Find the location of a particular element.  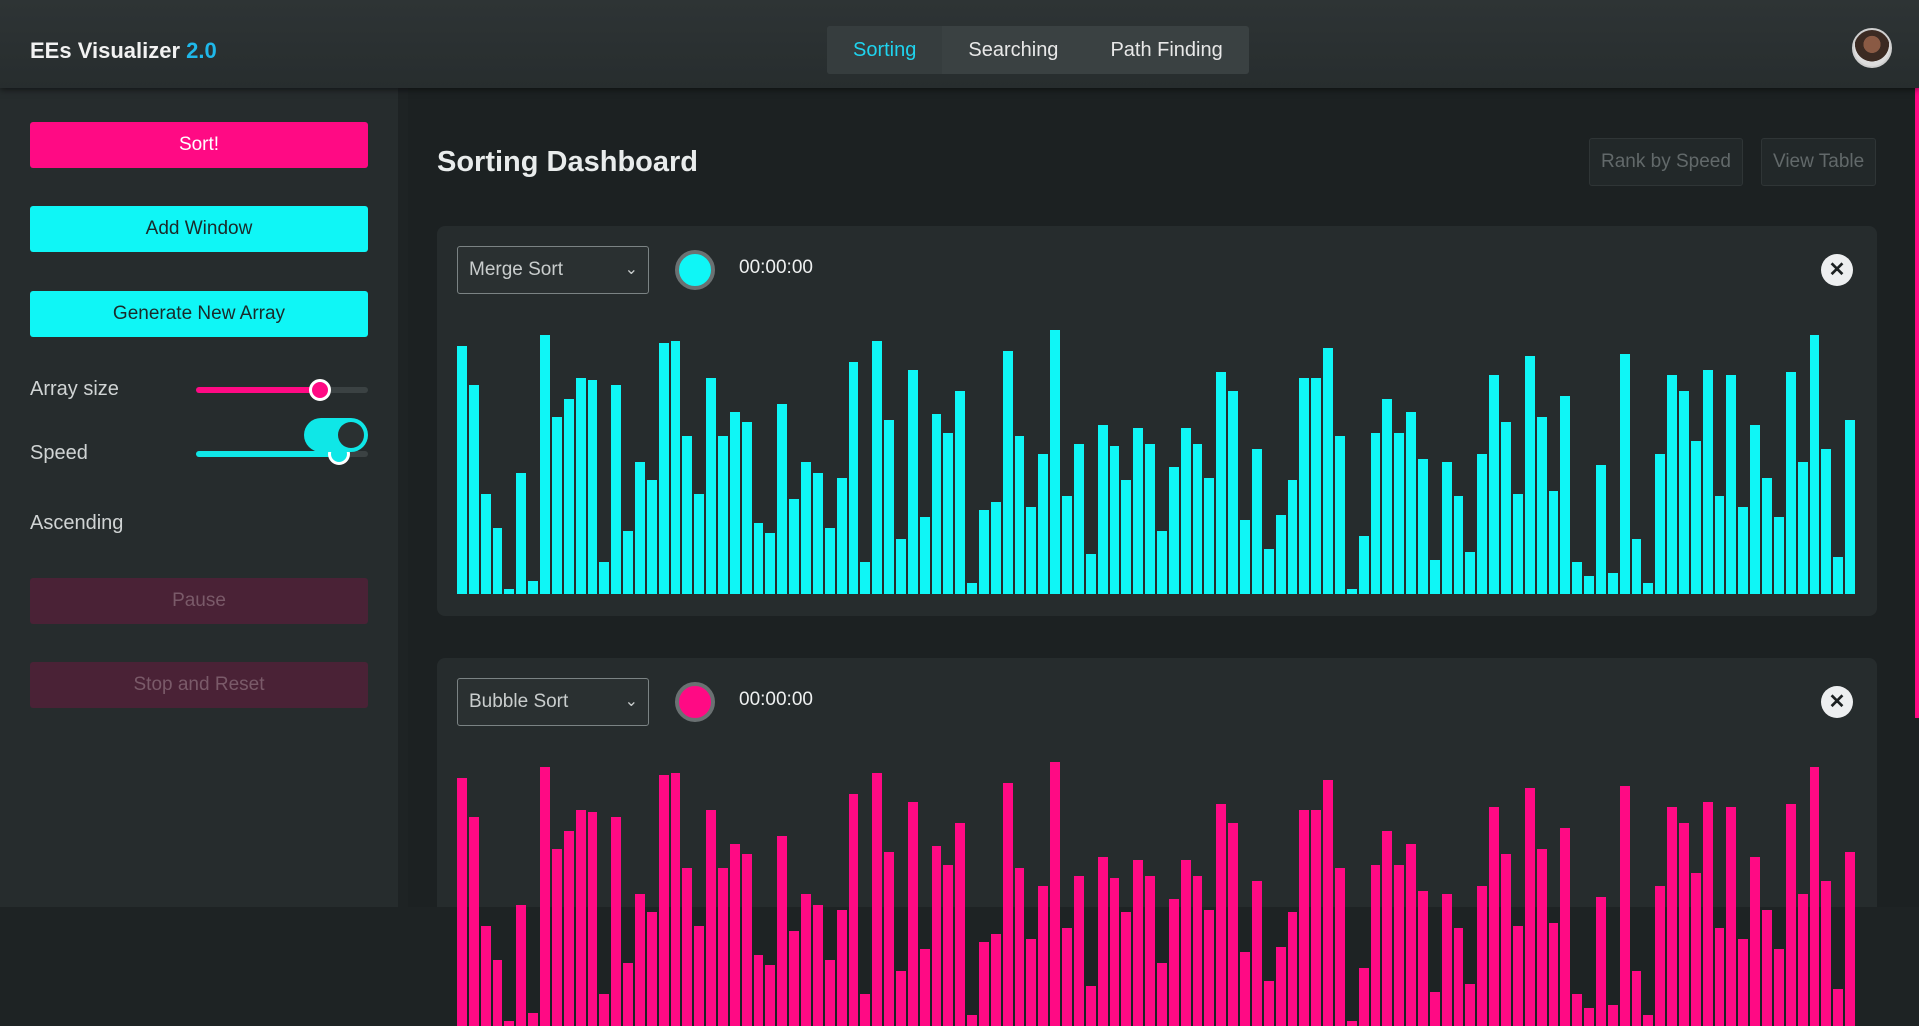

array-size-slider is located at coordinates (282, 390).